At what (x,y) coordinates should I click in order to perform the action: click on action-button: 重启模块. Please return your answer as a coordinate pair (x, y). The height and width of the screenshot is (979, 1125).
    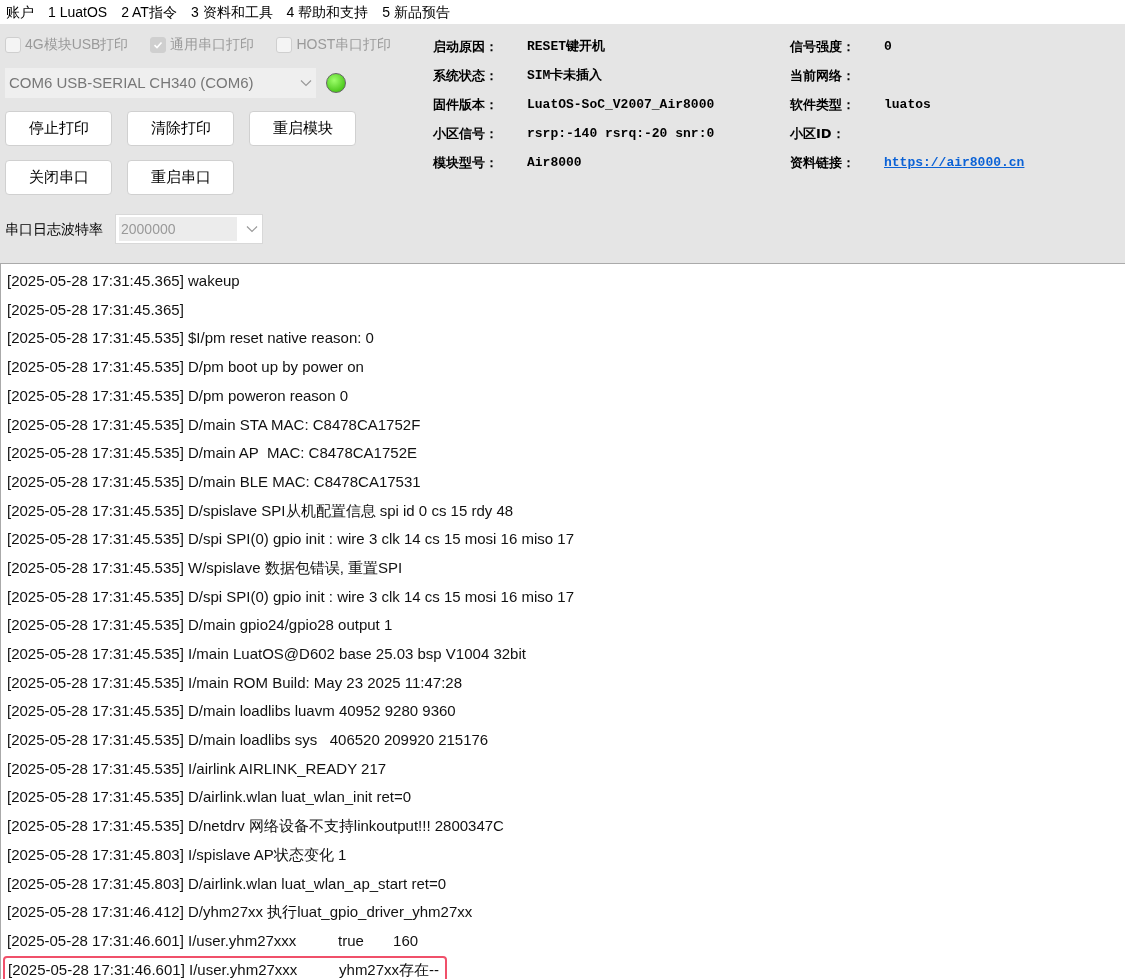
    Looking at the image, I should click on (302, 128).